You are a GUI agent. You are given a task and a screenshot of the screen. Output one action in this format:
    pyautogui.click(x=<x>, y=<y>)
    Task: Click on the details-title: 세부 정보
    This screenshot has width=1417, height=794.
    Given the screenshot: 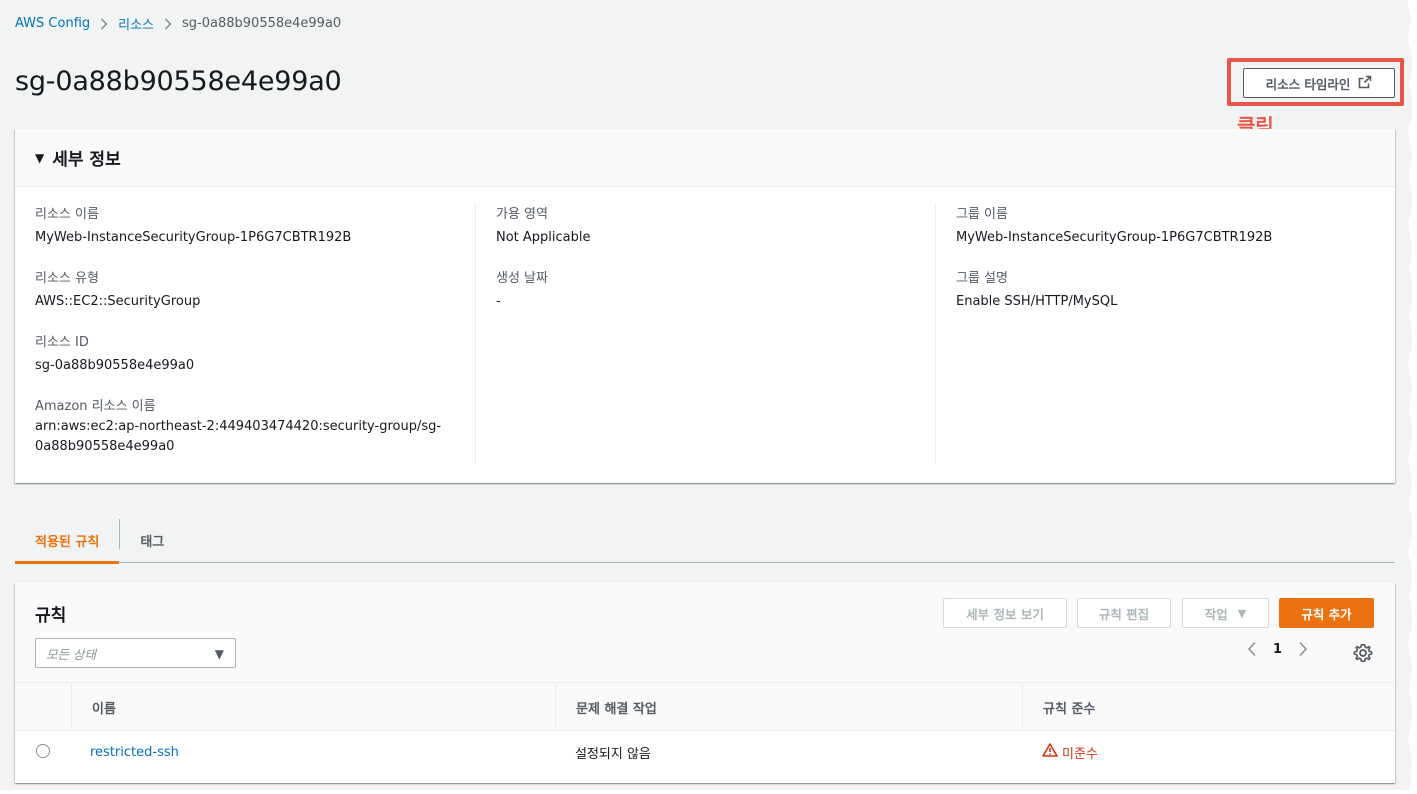 What is the action you would take?
    pyautogui.click(x=86, y=160)
    